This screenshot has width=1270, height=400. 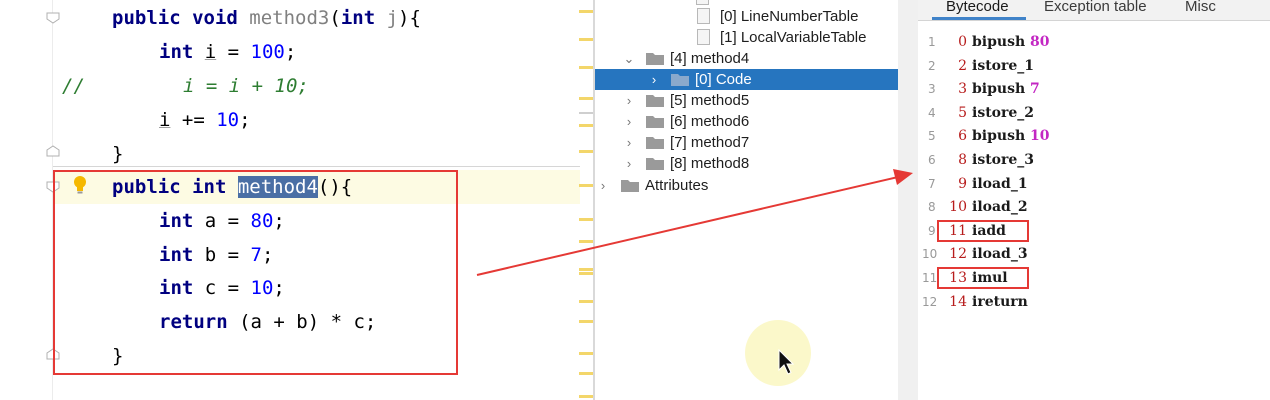 I want to click on mouse-cursor-icon, so click(x=786, y=362).